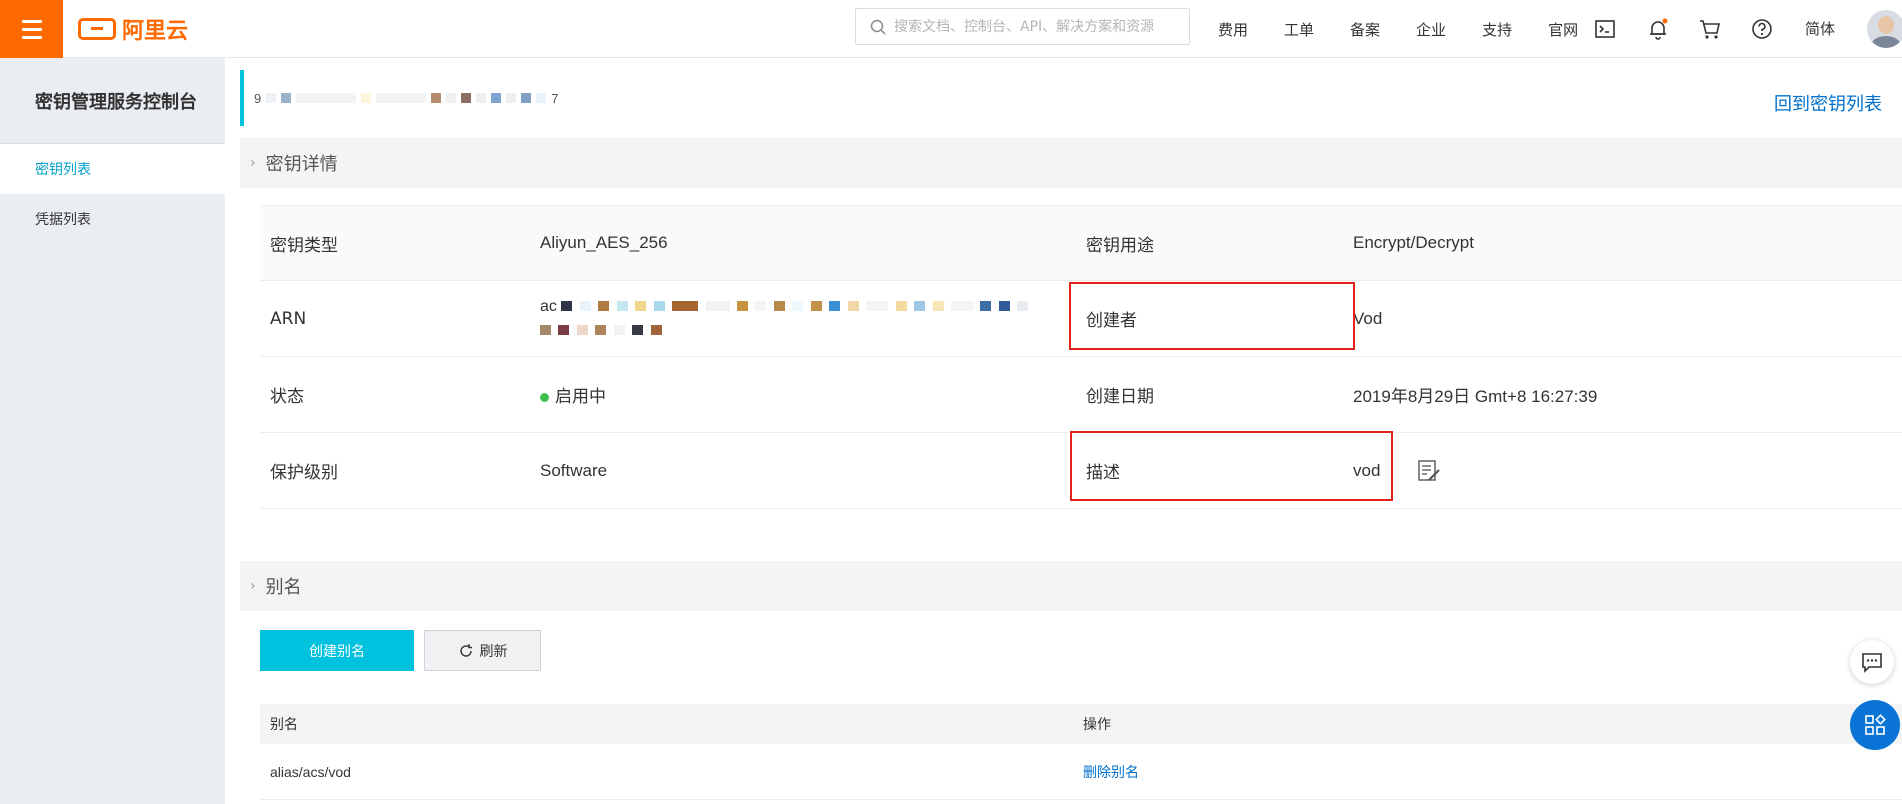  Describe the element at coordinates (1429, 471) in the screenshot. I see `edit-icon` at that location.